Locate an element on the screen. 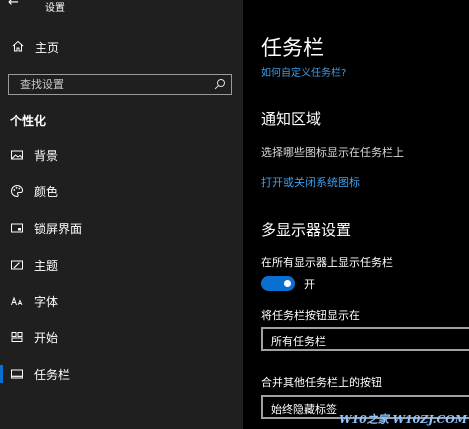 This screenshot has height=429, width=469. taskbar-icon is located at coordinates (17, 374).